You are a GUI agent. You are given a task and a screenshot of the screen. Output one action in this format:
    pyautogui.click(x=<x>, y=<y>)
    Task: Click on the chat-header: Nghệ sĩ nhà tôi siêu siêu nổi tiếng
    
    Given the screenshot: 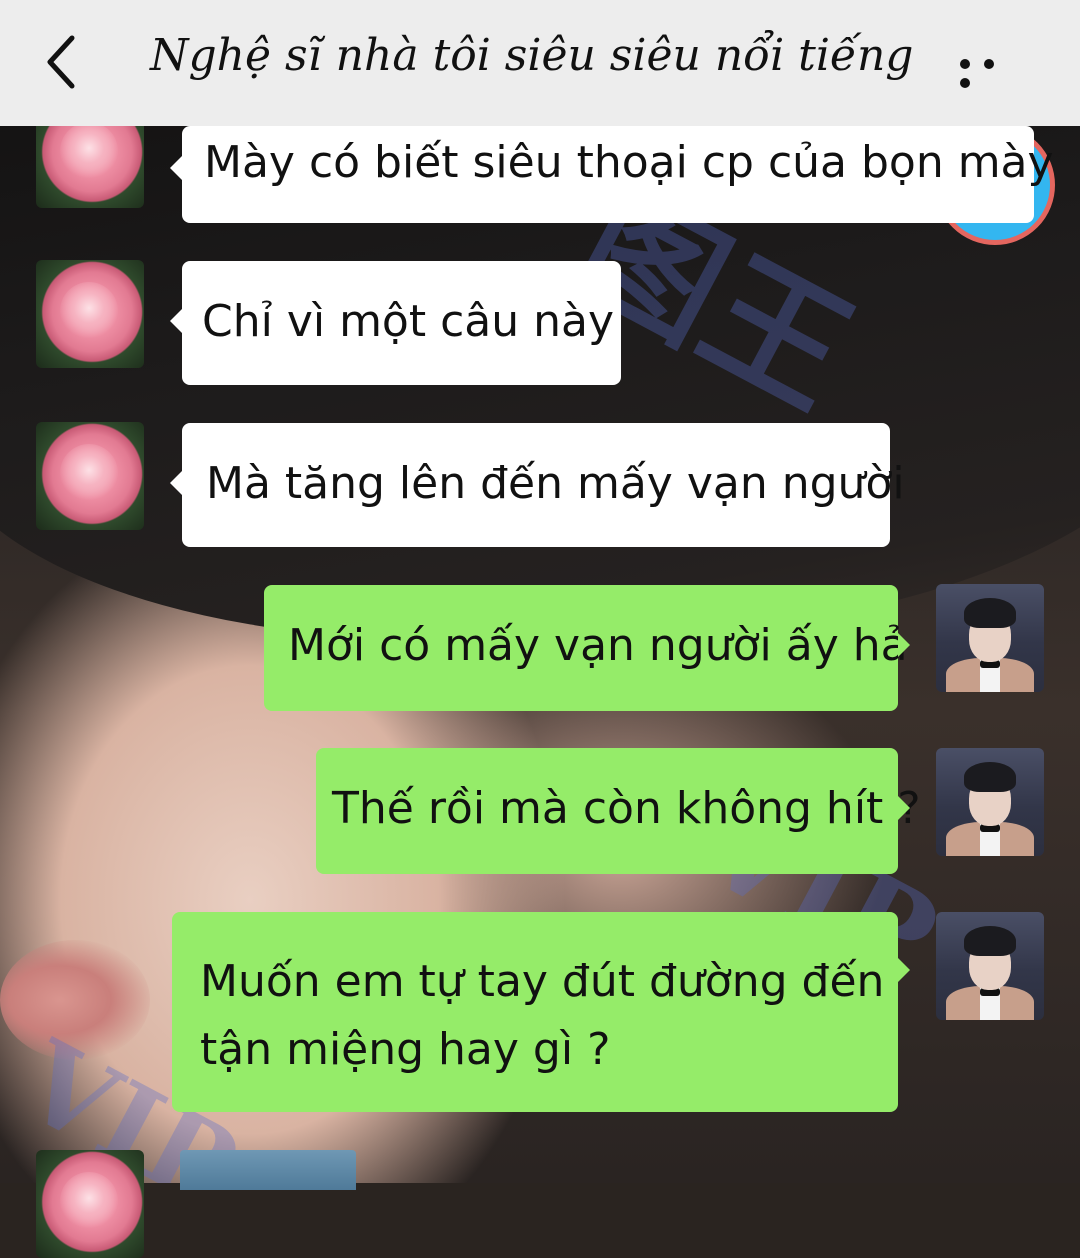 What is the action you would take?
    pyautogui.click(x=540, y=63)
    